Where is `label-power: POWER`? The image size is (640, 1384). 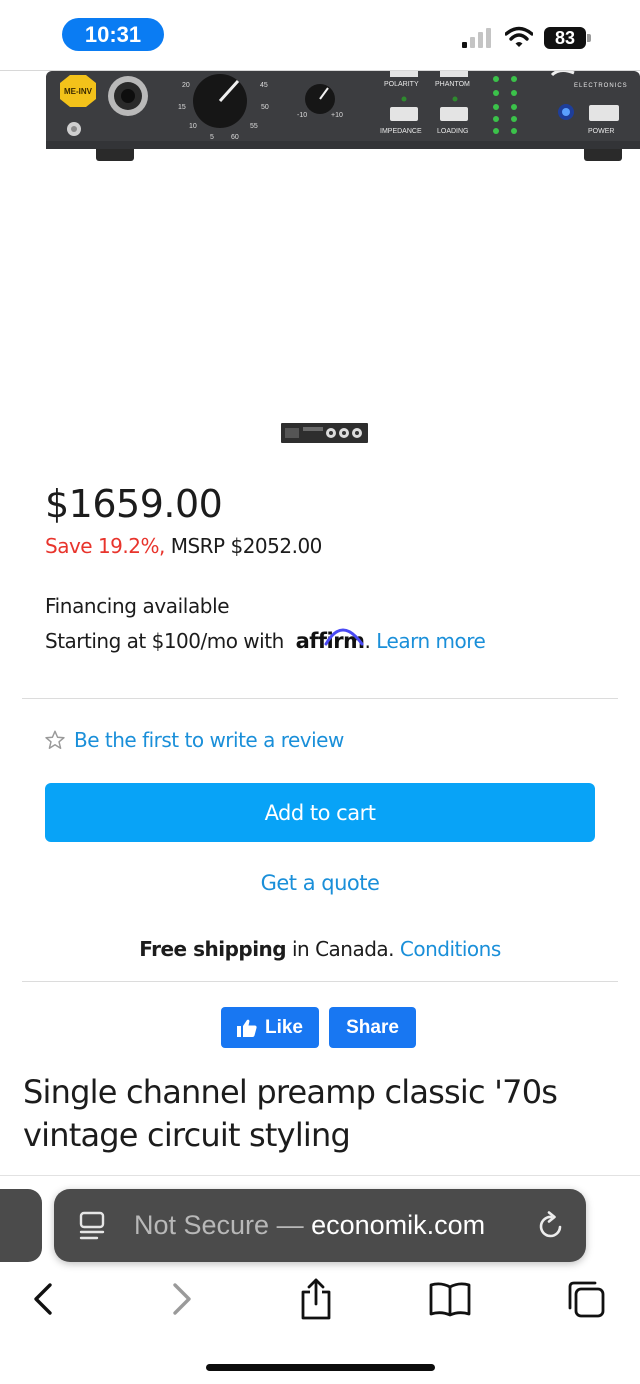 label-power: POWER is located at coordinates (601, 131).